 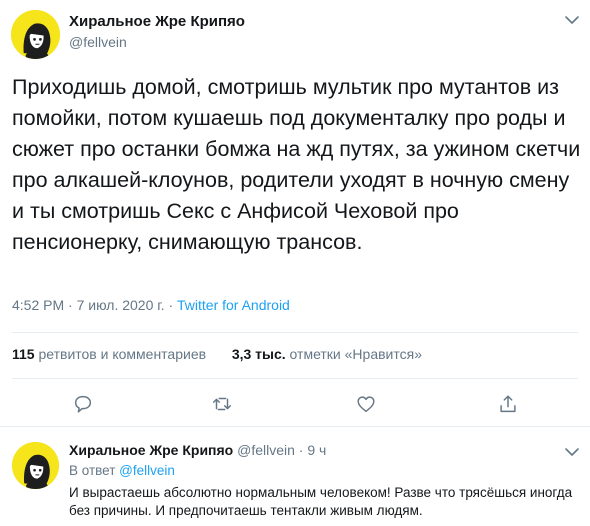 What do you see at coordinates (120, 354) in the screenshot?
I see `retweets-label: ретвитов и комментариев` at bounding box center [120, 354].